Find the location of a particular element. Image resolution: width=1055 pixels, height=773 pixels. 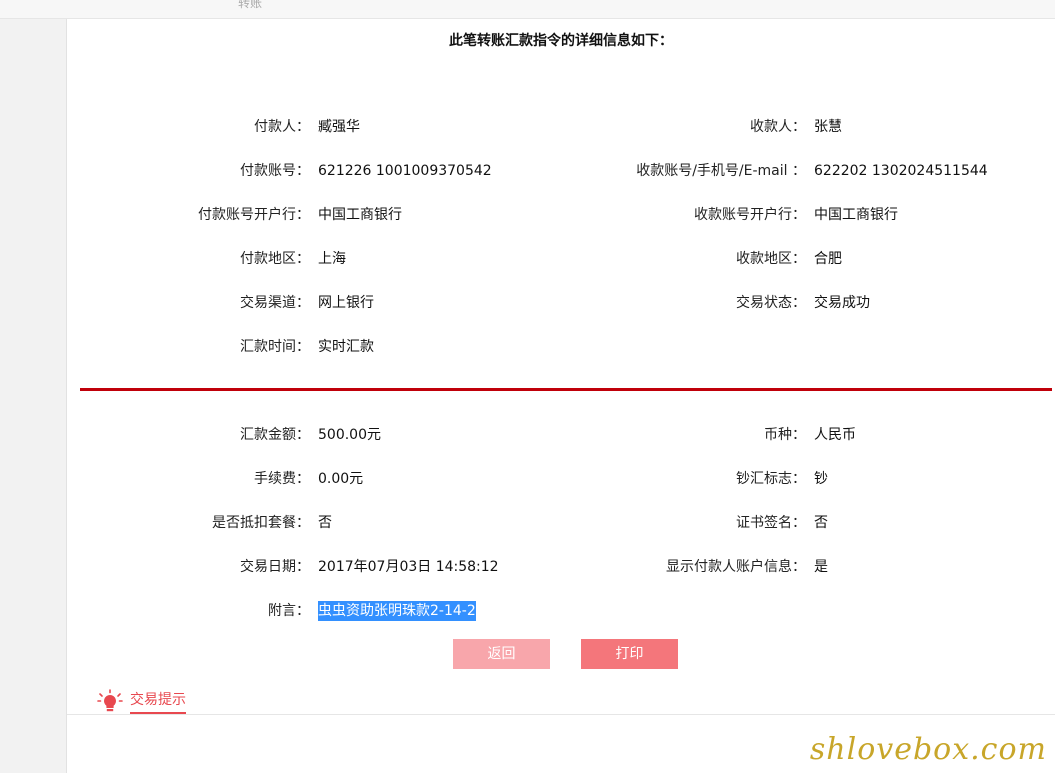

payer-account-value: 621226 1001009370542 is located at coordinates (405, 171).